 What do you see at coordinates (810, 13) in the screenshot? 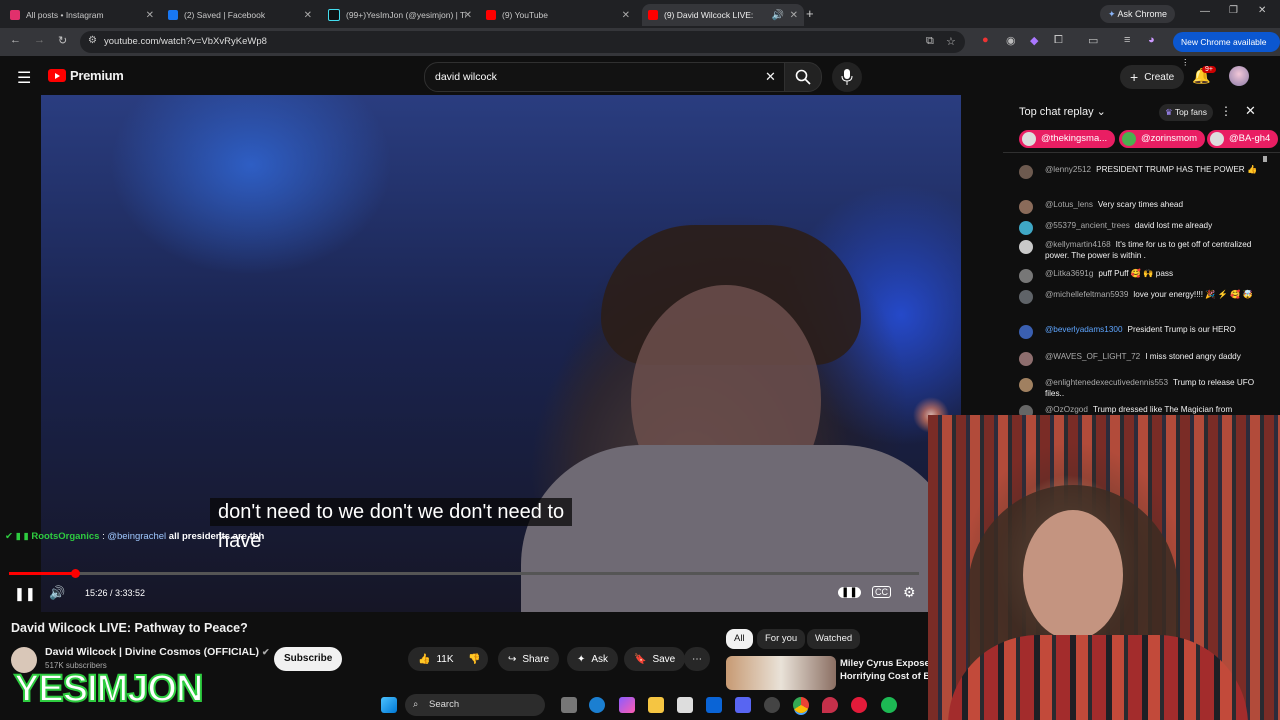
I see `new-tab-button: +` at bounding box center [810, 13].